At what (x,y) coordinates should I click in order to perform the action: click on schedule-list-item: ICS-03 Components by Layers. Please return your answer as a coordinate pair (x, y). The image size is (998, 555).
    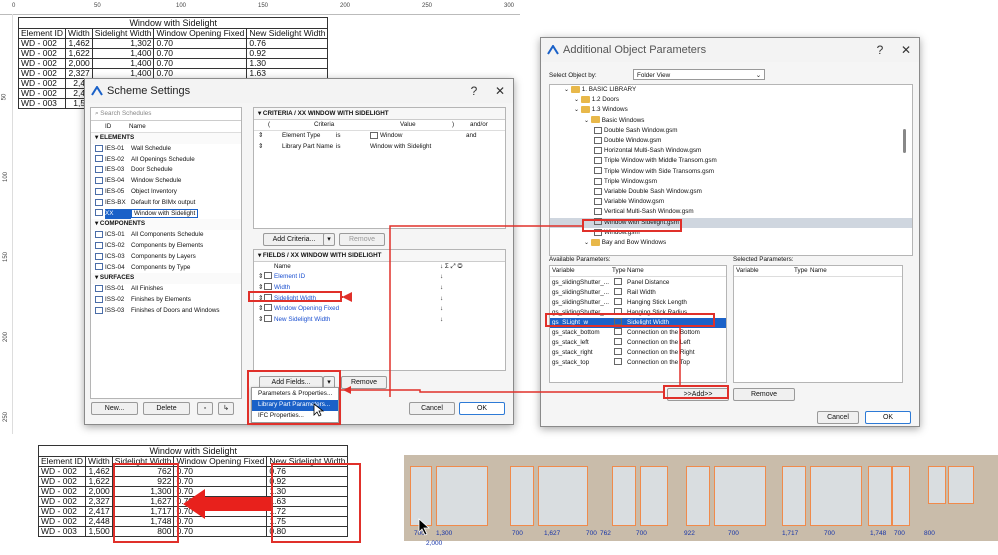
    Looking at the image, I should click on (166, 257).